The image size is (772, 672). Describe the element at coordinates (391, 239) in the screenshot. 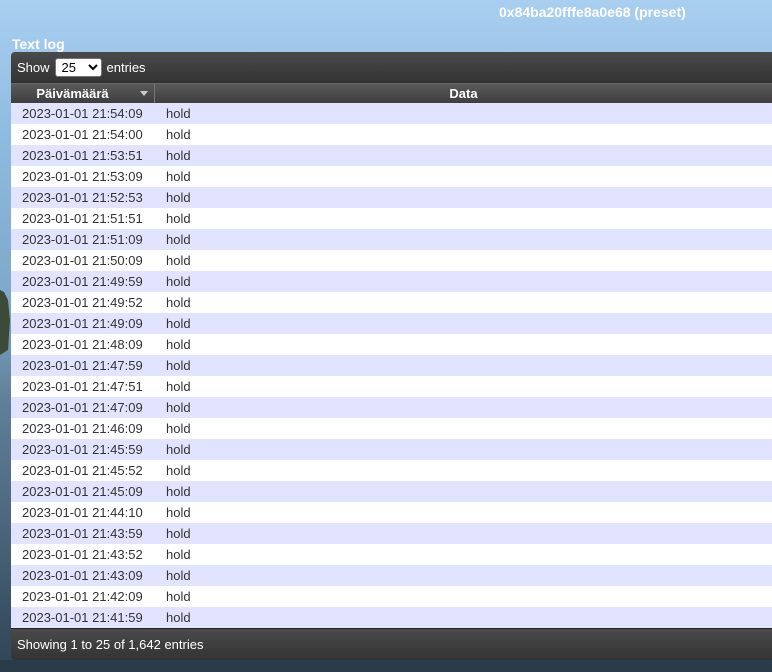

I see `table-row: 2023-01-01 21:51:09 hold` at that location.